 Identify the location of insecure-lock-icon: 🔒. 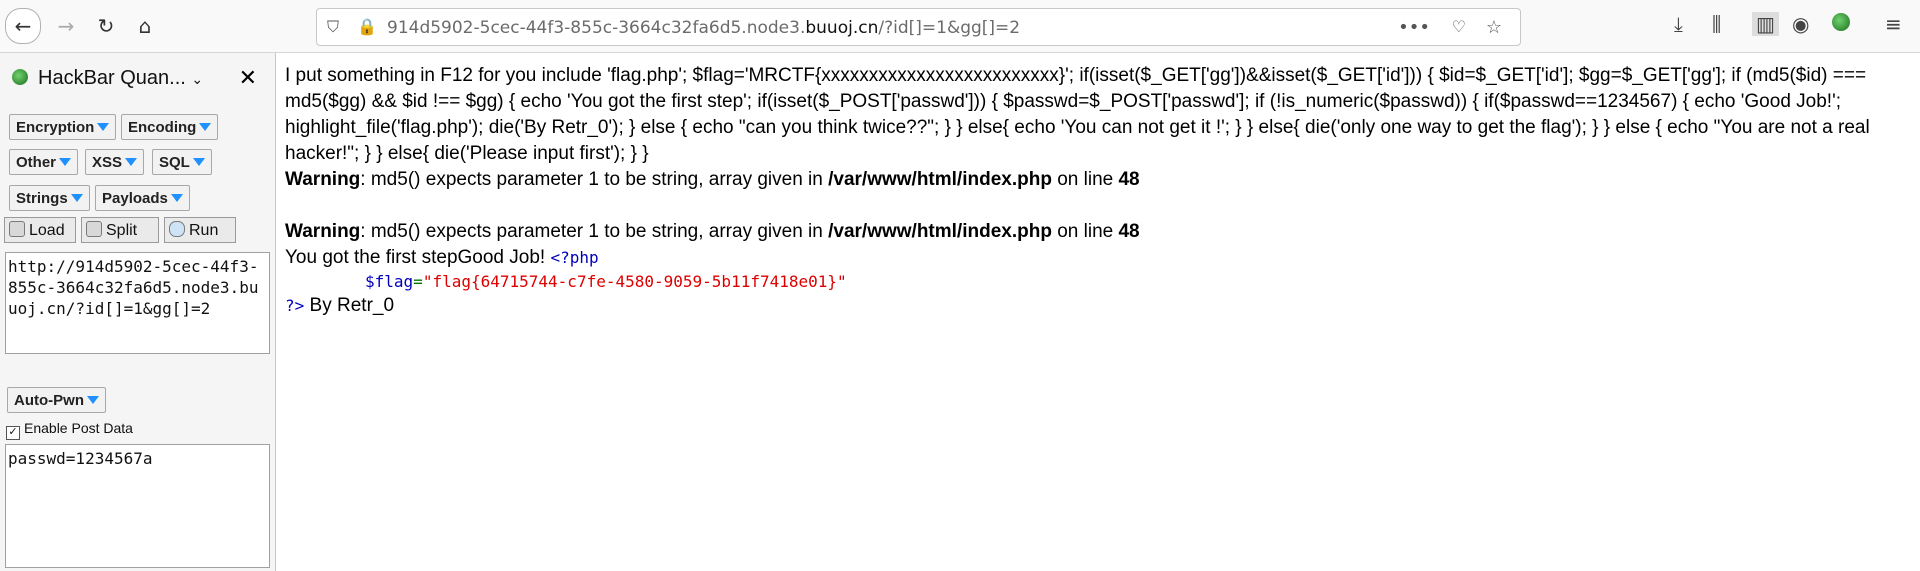
(367, 26).